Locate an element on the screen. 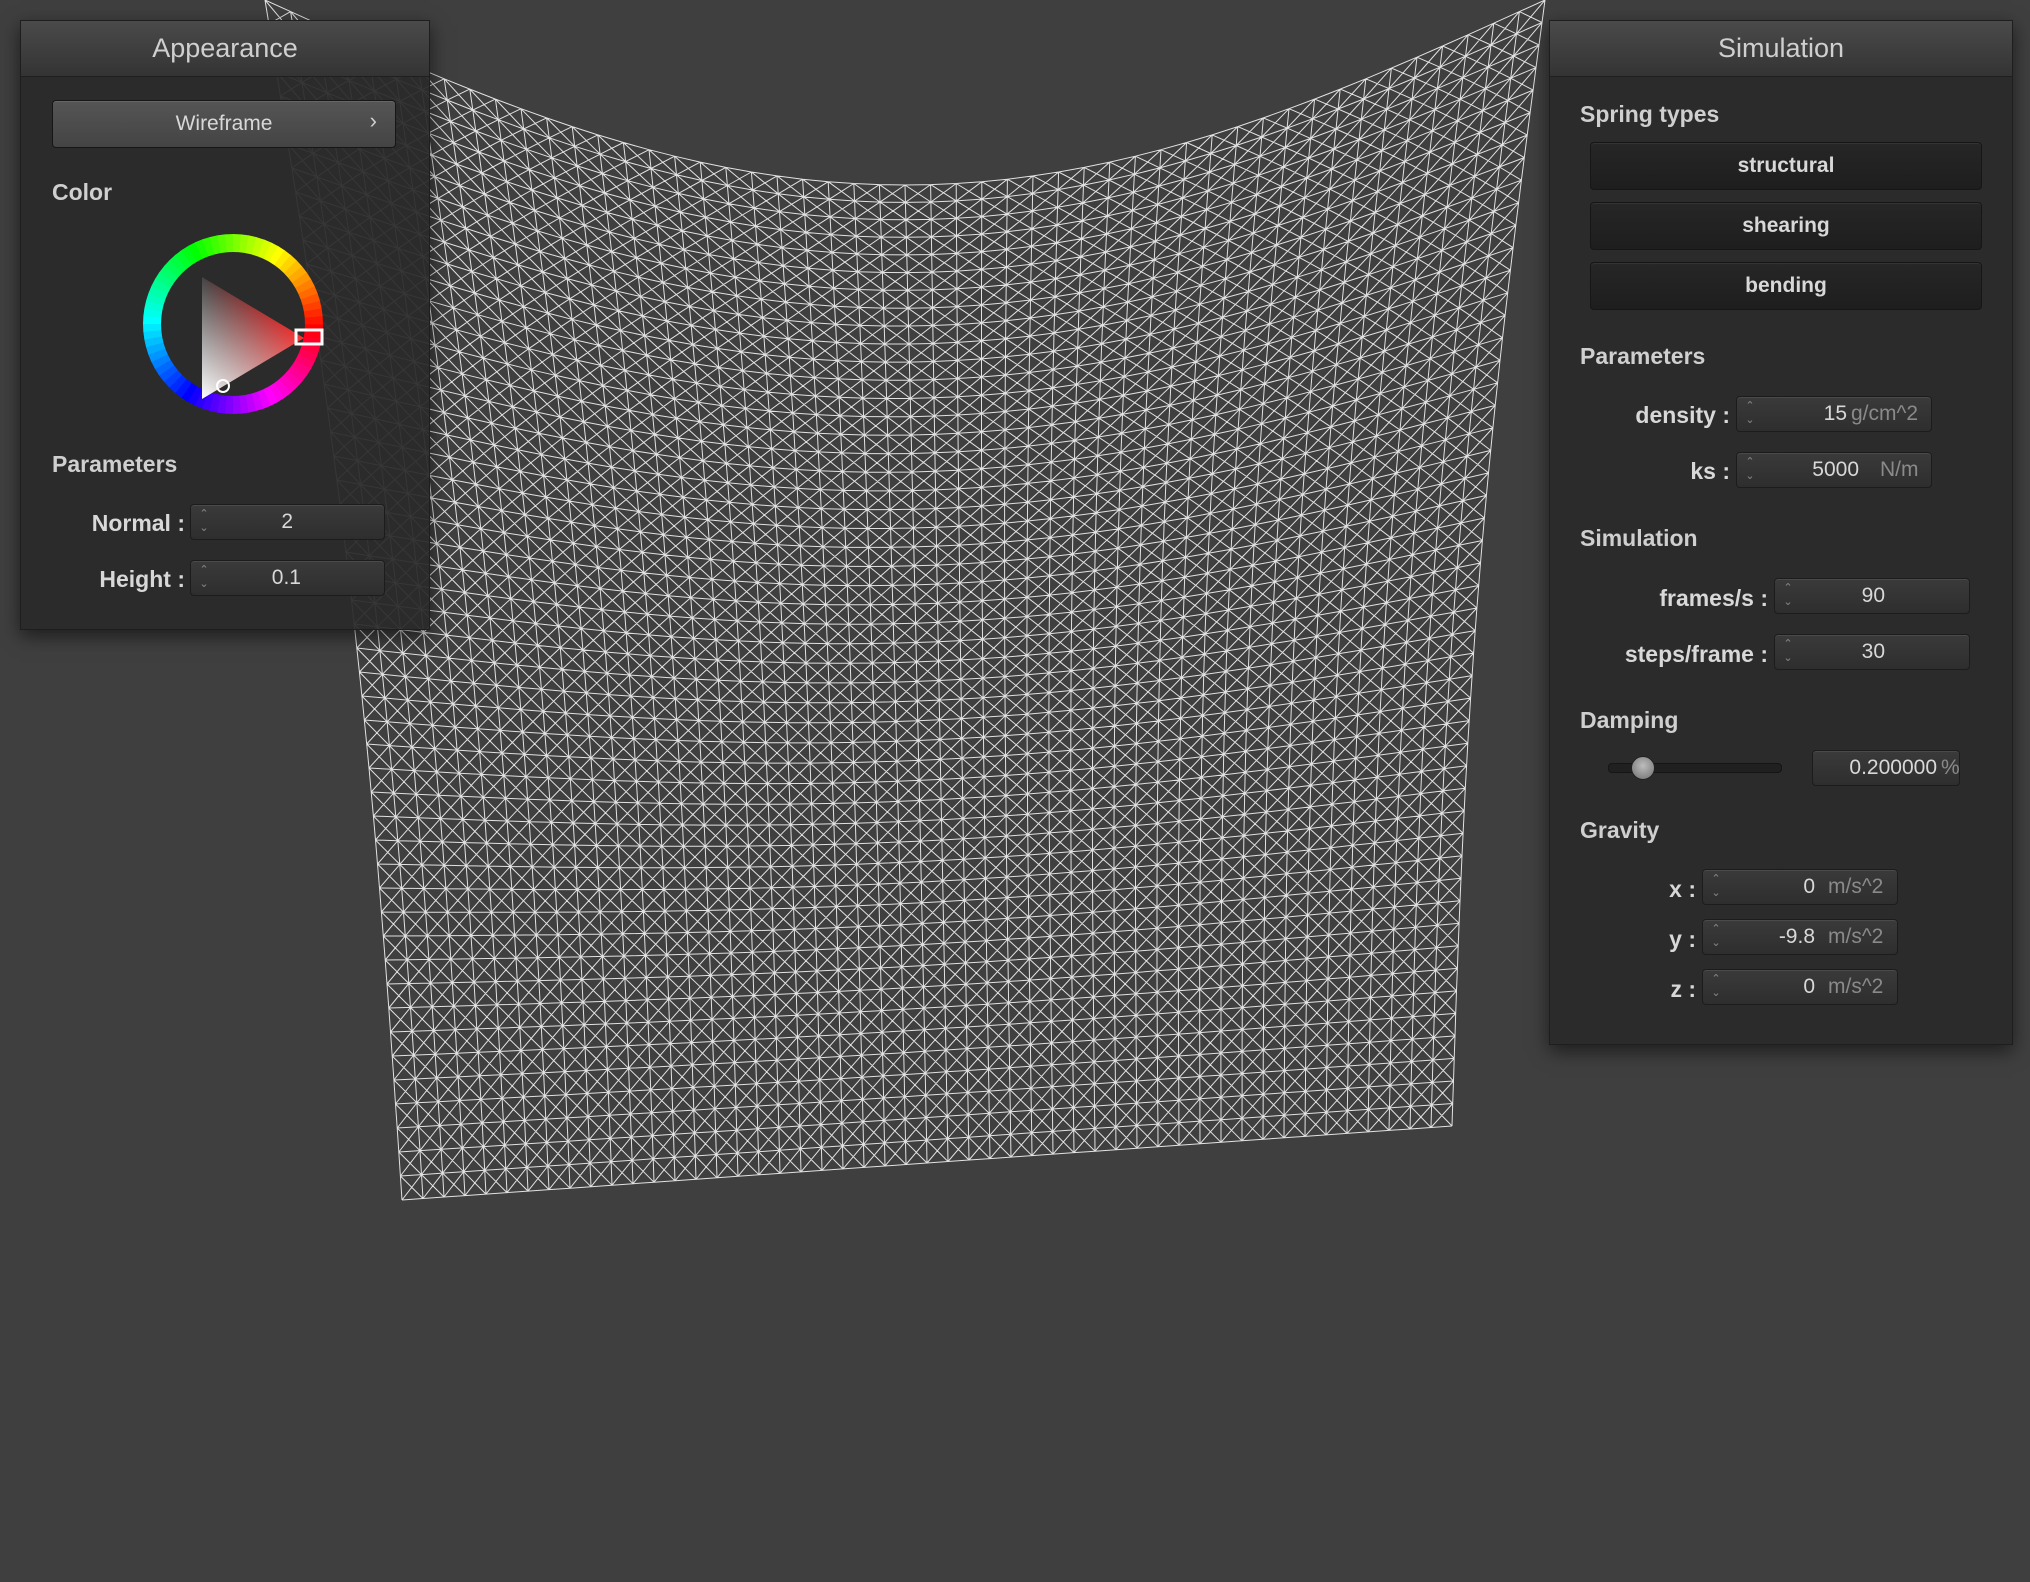  gravity-x-value: 0 is located at coordinates (1809, 886).